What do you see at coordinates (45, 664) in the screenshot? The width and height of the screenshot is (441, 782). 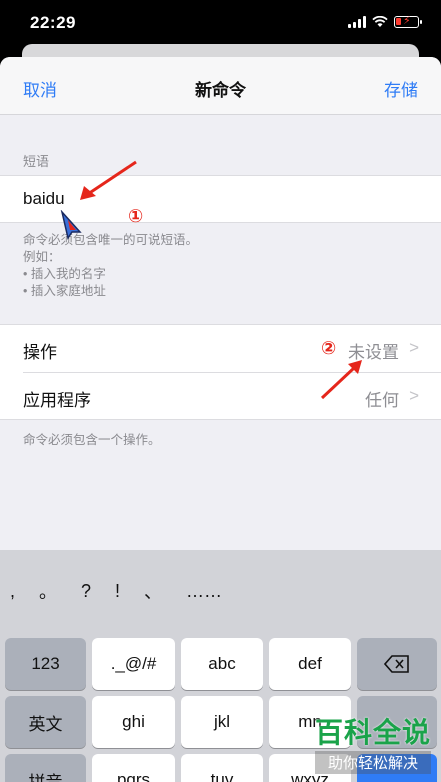 I see `key-123: 123` at bounding box center [45, 664].